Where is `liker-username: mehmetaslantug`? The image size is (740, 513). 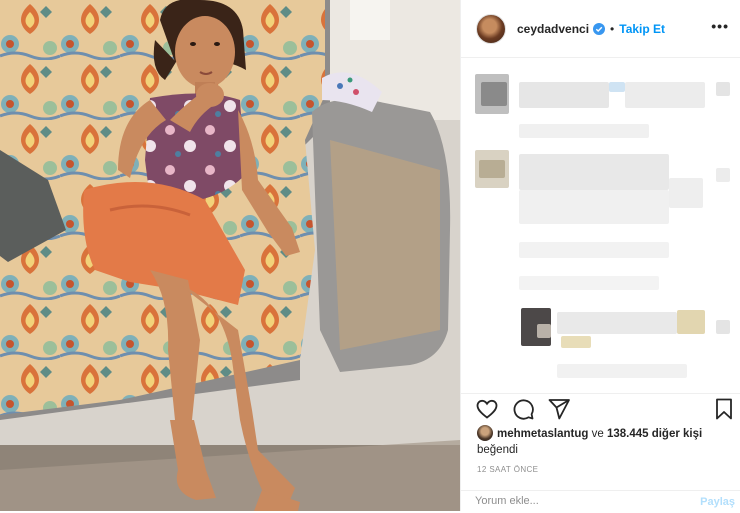 liker-username: mehmetaslantug is located at coordinates (542, 434).